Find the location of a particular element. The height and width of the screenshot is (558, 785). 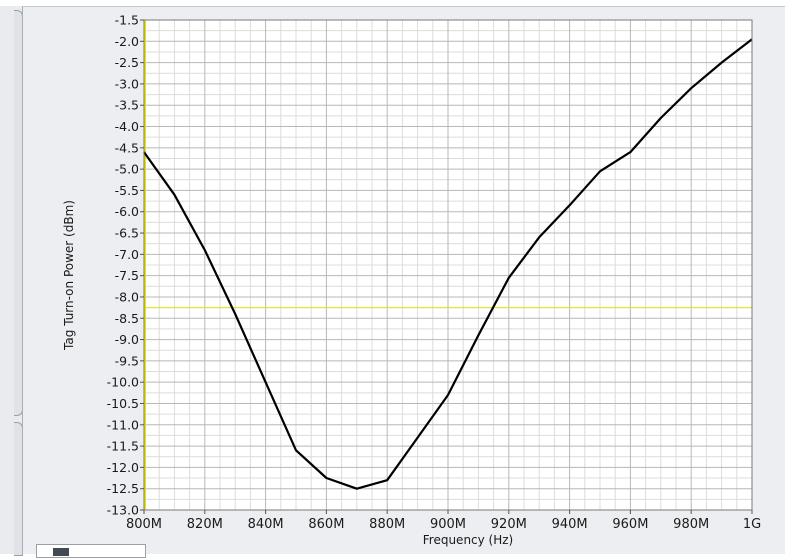

y-tick-label: -11.0 is located at coordinates (123, 424).